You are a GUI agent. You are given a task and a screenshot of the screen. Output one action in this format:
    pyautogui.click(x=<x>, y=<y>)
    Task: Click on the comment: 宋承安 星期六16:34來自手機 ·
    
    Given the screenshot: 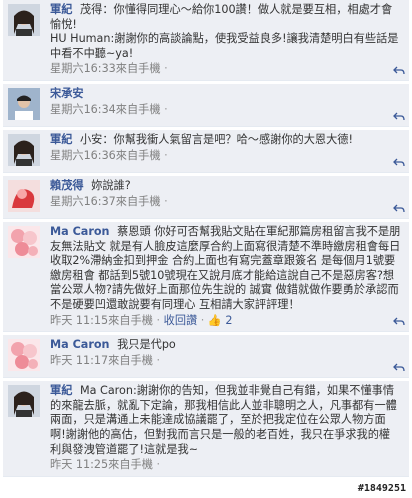 What is the action you would take?
    pyautogui.click(x=206, y=105)
    